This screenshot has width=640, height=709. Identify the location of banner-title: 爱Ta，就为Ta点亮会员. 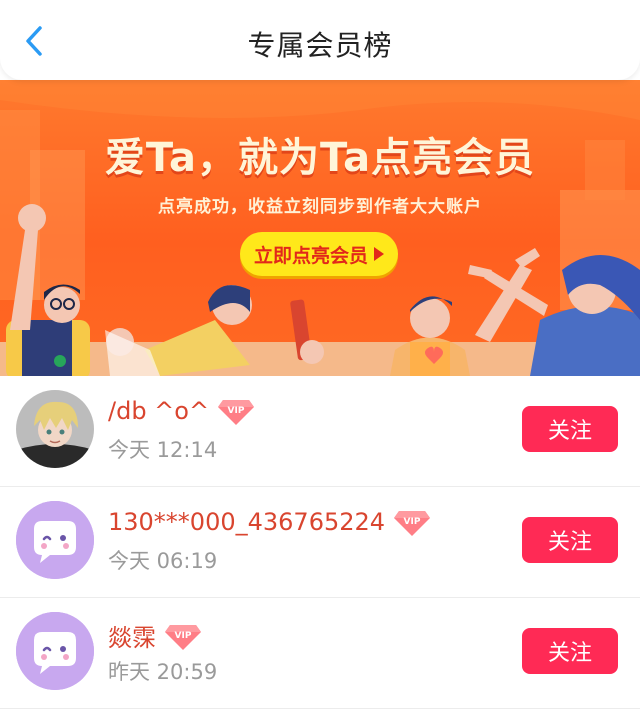
(320, 158).